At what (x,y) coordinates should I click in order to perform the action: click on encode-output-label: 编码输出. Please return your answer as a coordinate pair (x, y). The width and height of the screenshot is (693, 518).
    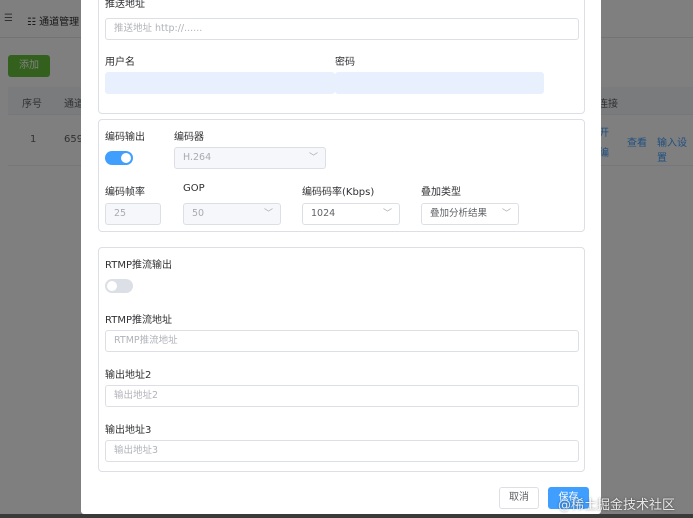
    Looking at the image, I should click on (125, 137).